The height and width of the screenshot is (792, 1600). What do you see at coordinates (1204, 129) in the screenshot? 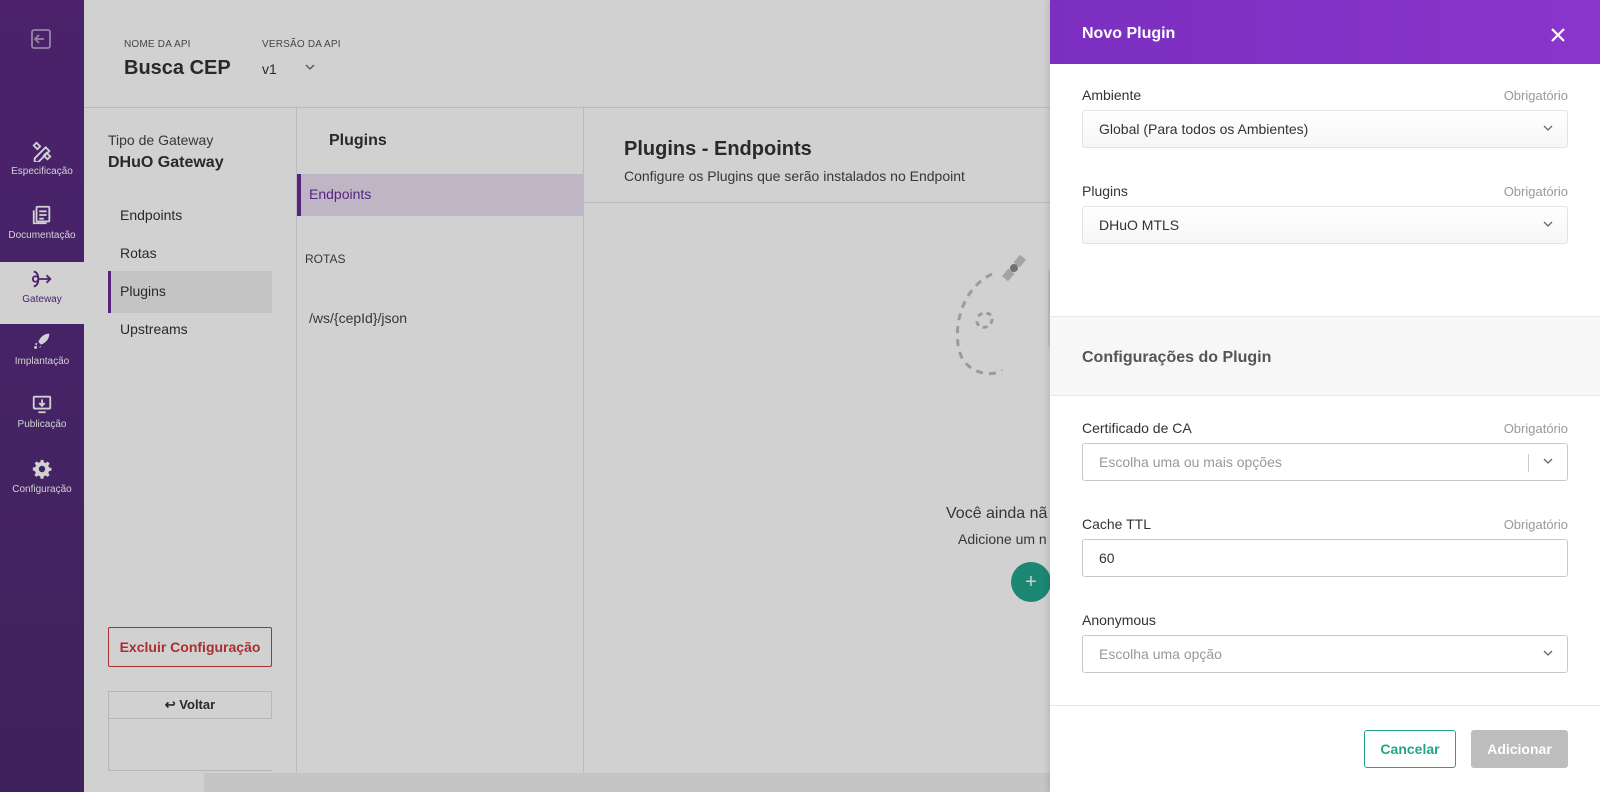
I see `ambiente-value: Global (Para todos os Ambientes)` at bounding box center [1204, 129].